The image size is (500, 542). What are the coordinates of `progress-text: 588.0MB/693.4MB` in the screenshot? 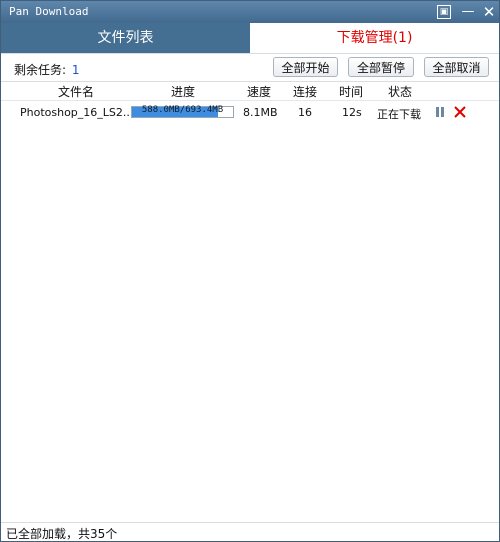 It's located at (182, 110).